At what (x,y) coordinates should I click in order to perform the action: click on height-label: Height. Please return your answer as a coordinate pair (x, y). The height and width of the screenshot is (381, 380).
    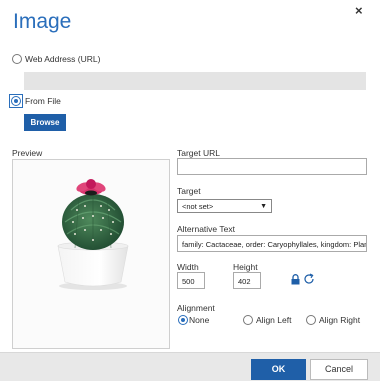
    Looking at the image, I should click on (245, 267).